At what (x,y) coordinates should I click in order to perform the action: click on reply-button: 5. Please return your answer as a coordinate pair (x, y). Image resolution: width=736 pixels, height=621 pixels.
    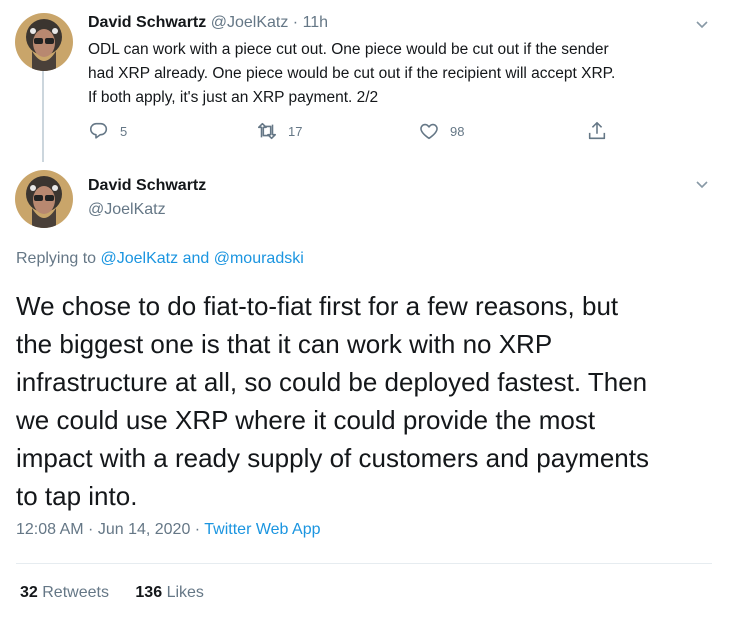
    Looking at the image, I should click on (107, 131).